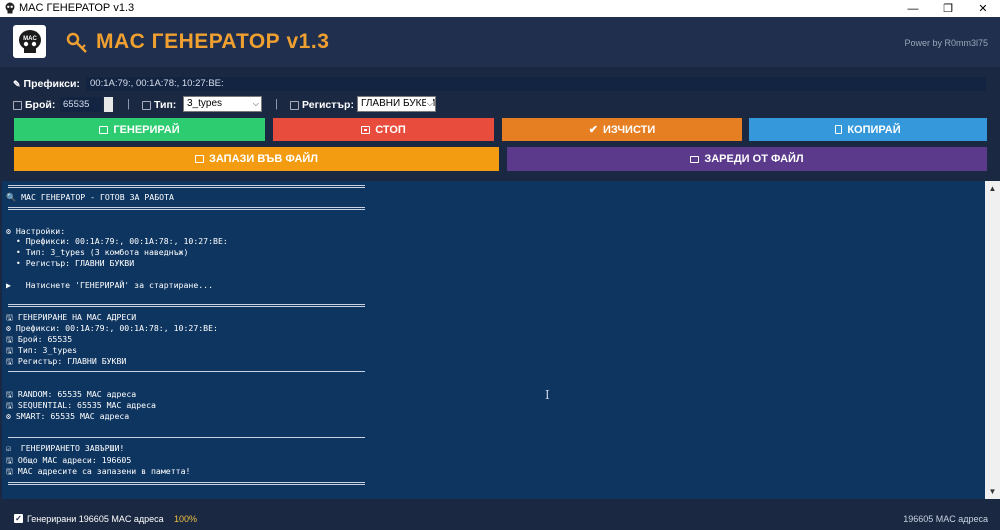 Image resolution: width=1000 pixels, height=530 pixels. I want to click on text-case-icon, so click(294, 105).